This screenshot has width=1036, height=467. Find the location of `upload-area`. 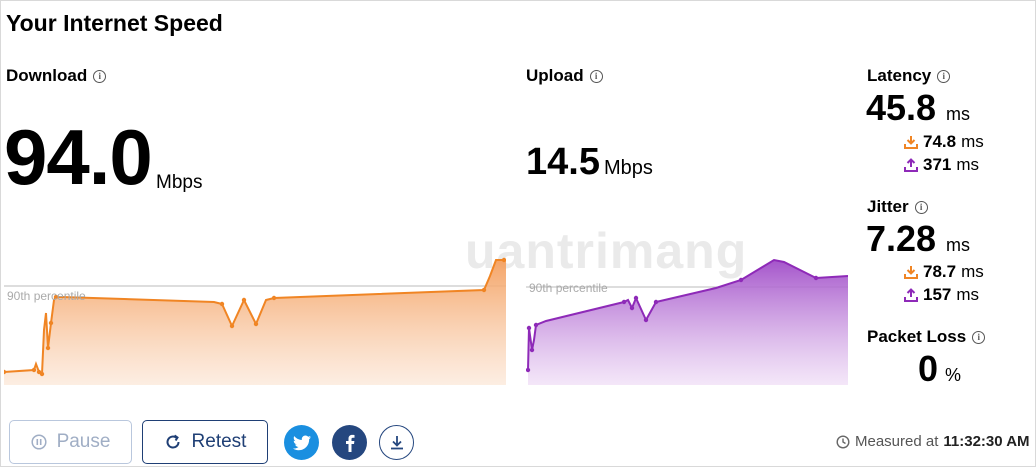

upload-area is located at coordinates (688, 322).